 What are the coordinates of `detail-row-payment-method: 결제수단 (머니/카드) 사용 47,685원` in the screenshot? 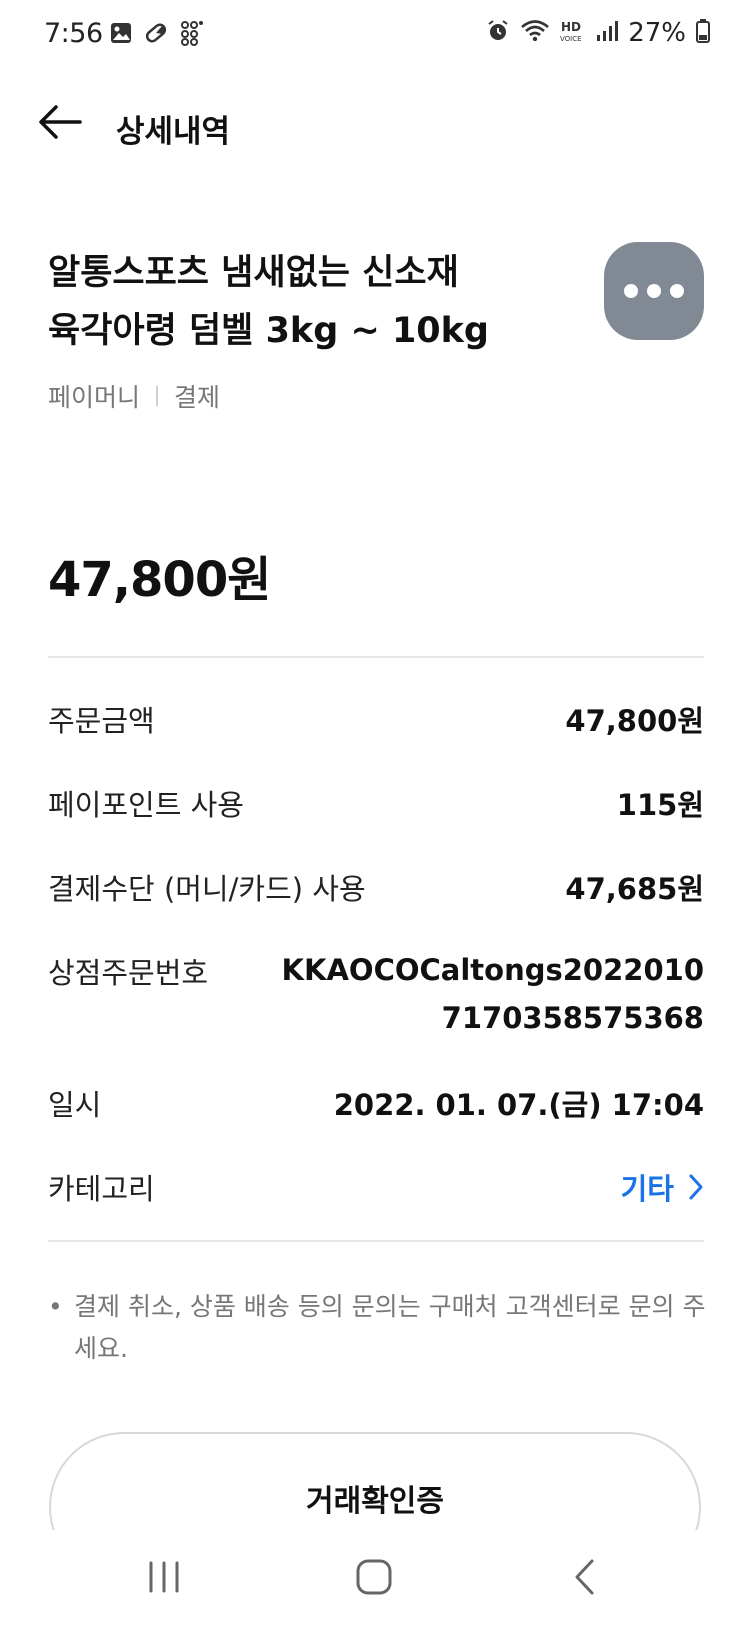 It's located at (376, 887).